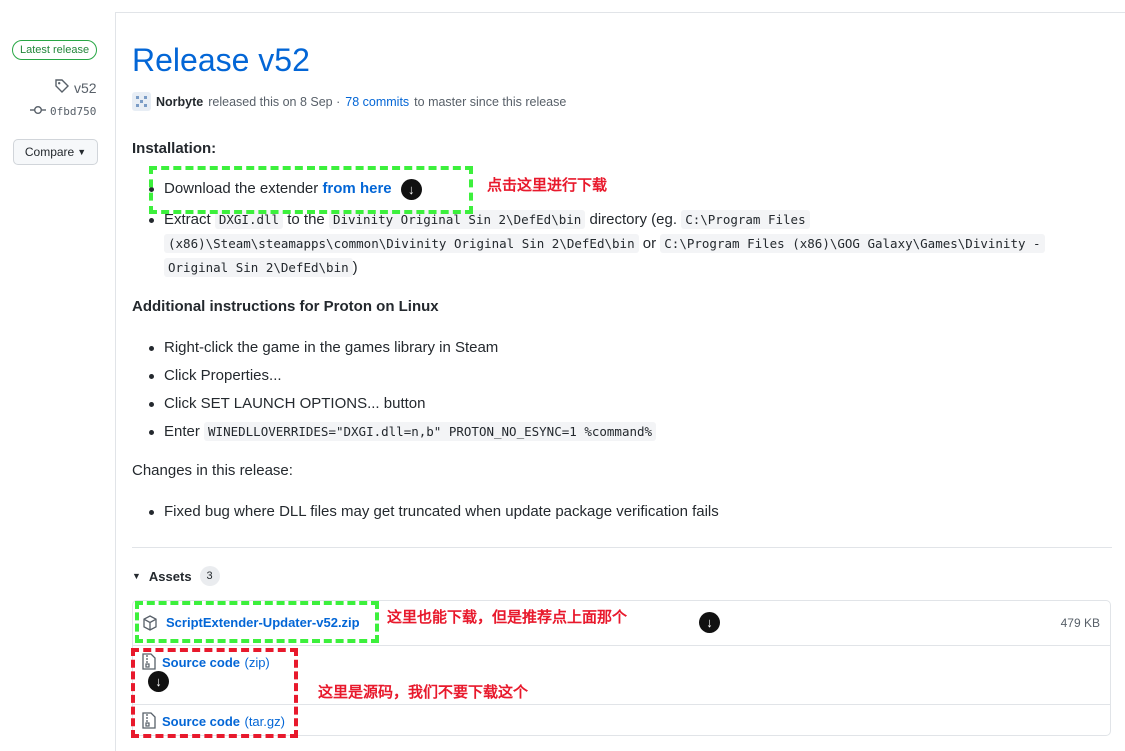  I want to click on author-link: Norbyte, so click(179, 102).